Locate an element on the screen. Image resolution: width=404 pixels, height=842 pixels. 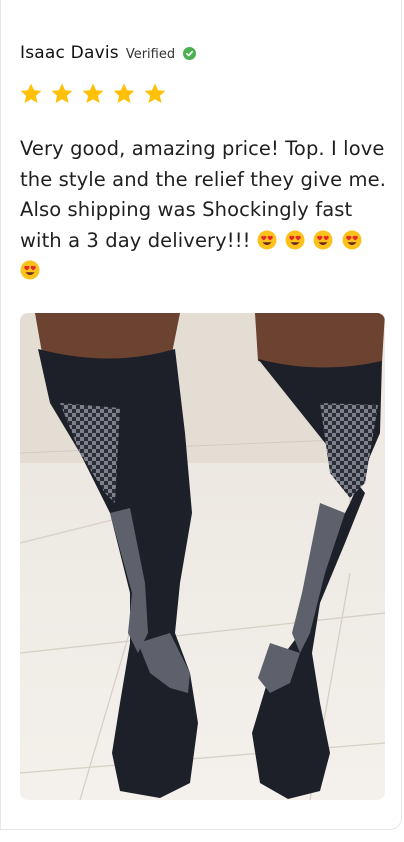
rating-stars is located at coordinates (93, 94).